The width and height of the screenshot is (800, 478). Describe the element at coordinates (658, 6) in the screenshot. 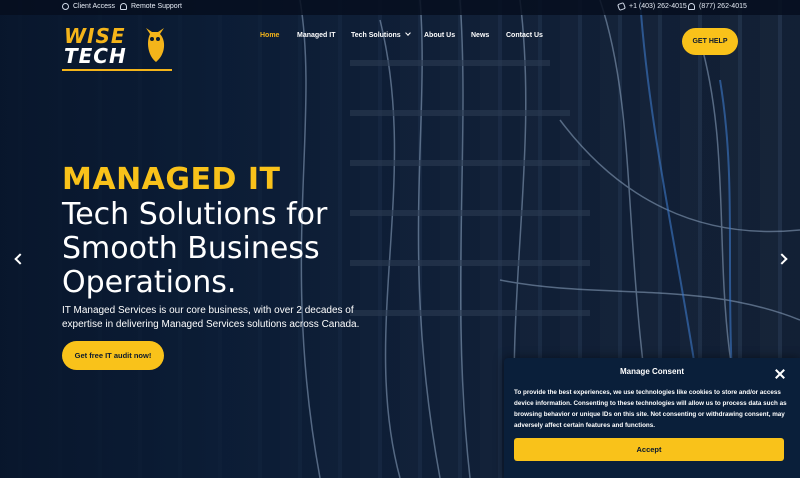

I see `phone-local-label: +1 (403) 262-4015` at that location.